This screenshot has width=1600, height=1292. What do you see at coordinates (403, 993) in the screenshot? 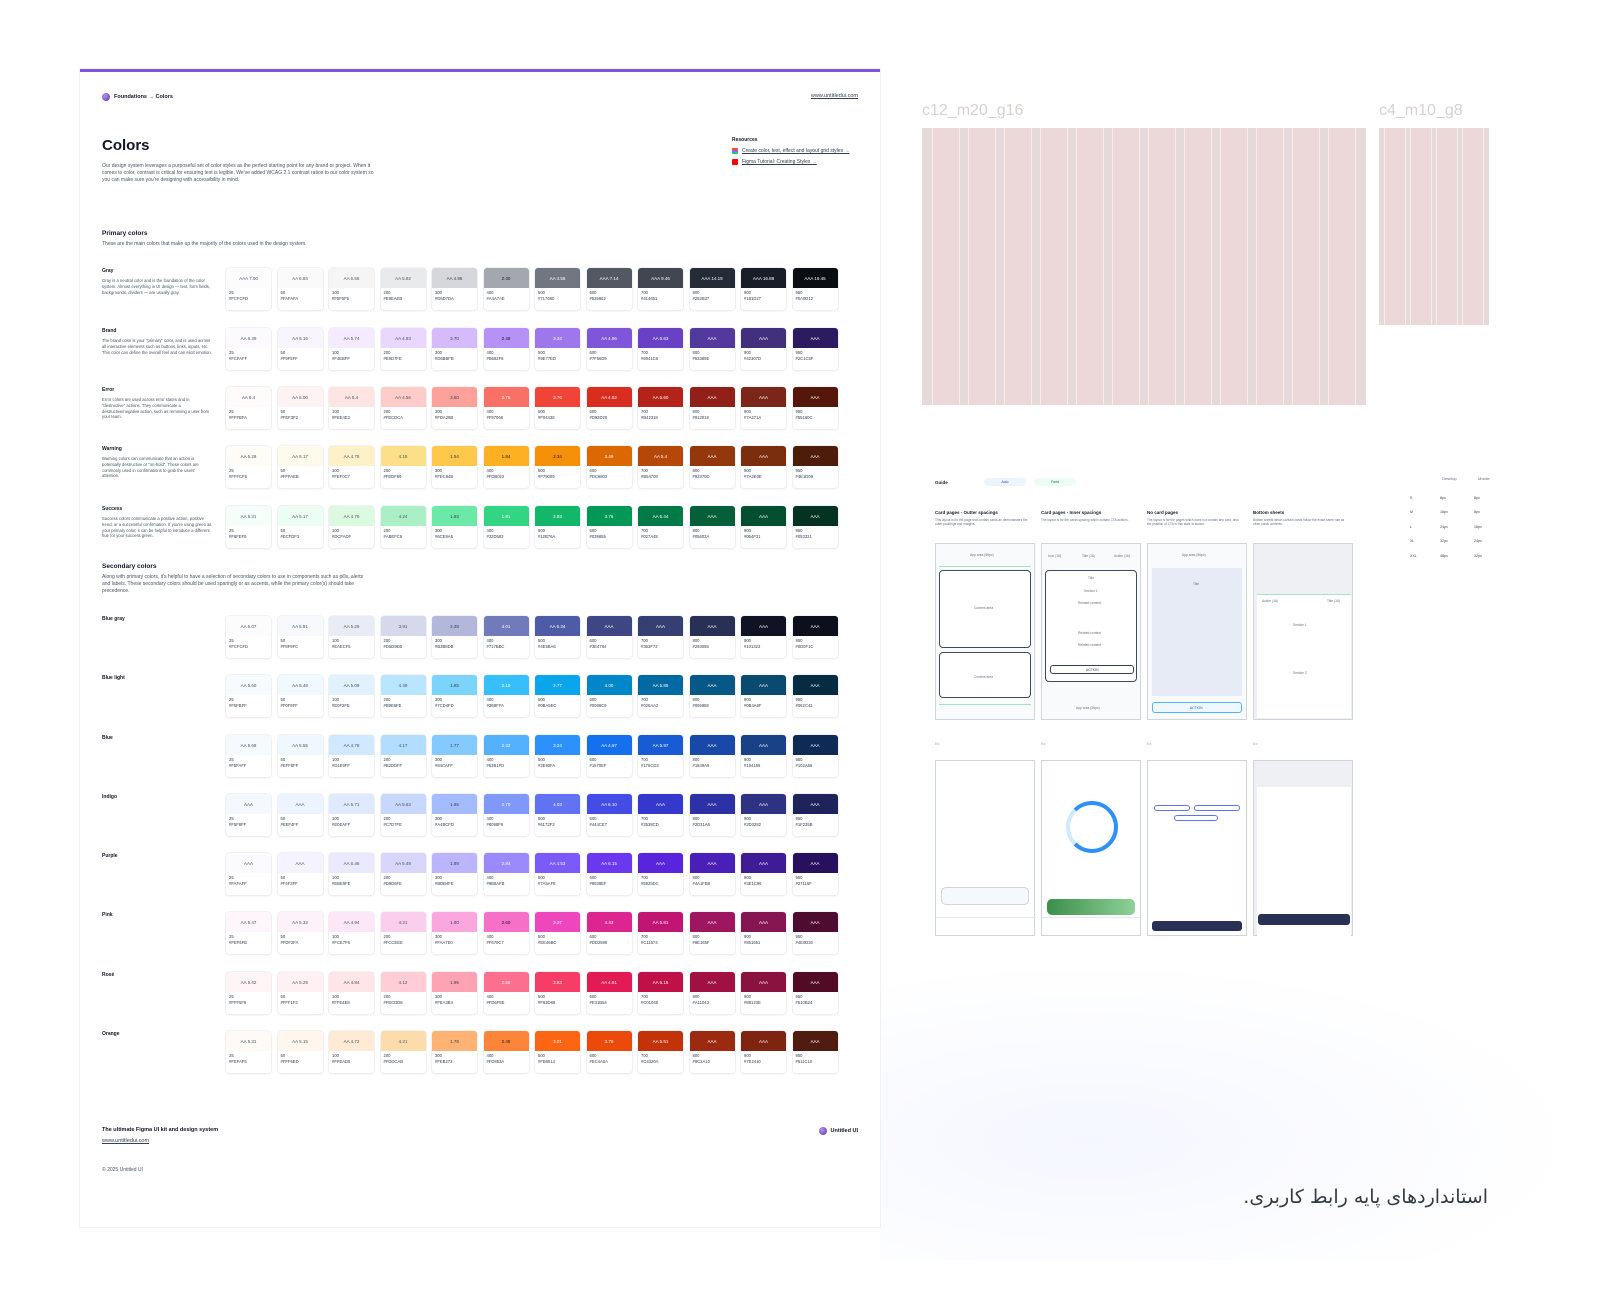
I see `color-swatch: 4.12 200 #FECDD6` at bounding box center [403, 993].